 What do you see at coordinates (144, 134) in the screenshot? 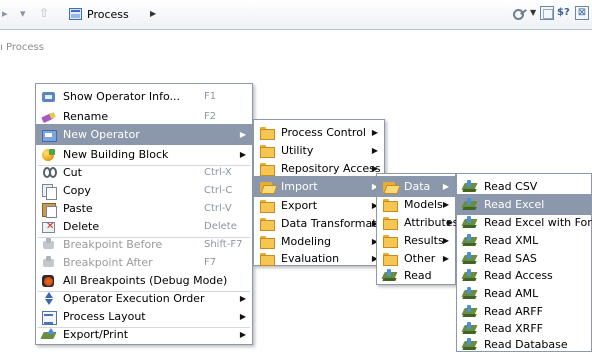
I see `menu-item-new-operator: New Operator ▶` at bounding box center [144, 134].